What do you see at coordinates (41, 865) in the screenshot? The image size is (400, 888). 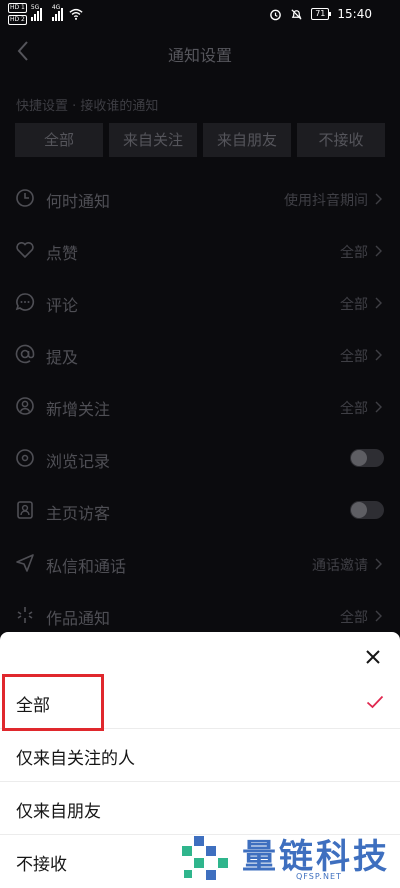 I see `option-label: 不接收` at bounding box center [41, 865].